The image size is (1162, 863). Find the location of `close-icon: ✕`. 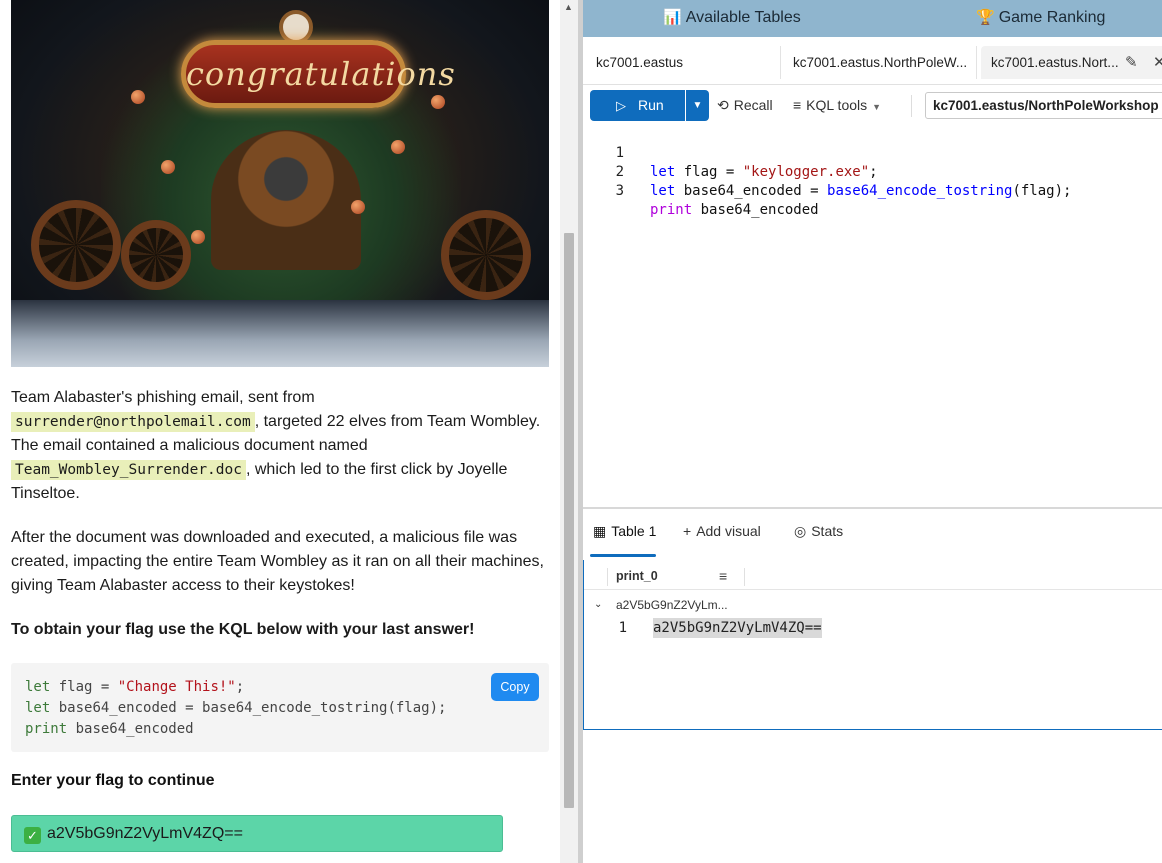

close-icon: ✕ is located at coordinates (1157, 62).